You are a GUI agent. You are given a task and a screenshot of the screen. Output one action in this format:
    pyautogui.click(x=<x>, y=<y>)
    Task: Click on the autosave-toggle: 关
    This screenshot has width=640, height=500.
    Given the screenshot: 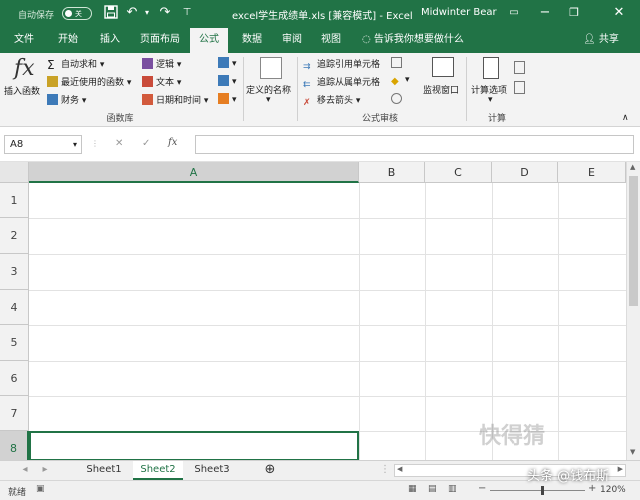 What is the action you would take?
    pyautogui.click(x=77, y=13)
    